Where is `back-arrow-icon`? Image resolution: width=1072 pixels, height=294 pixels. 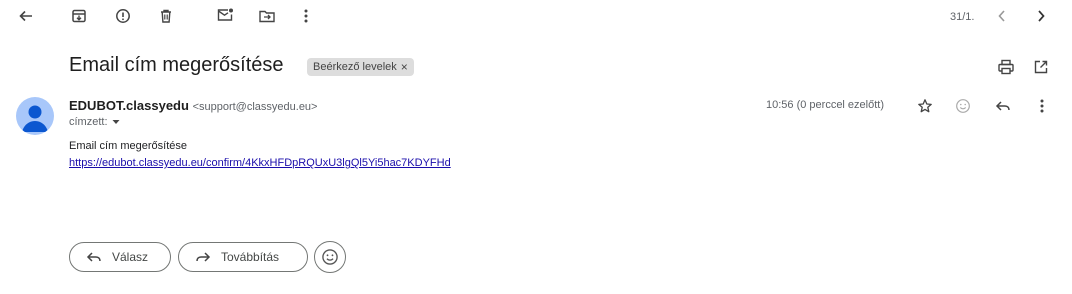 back-arrow-icon is located at coordinates (26, 16).